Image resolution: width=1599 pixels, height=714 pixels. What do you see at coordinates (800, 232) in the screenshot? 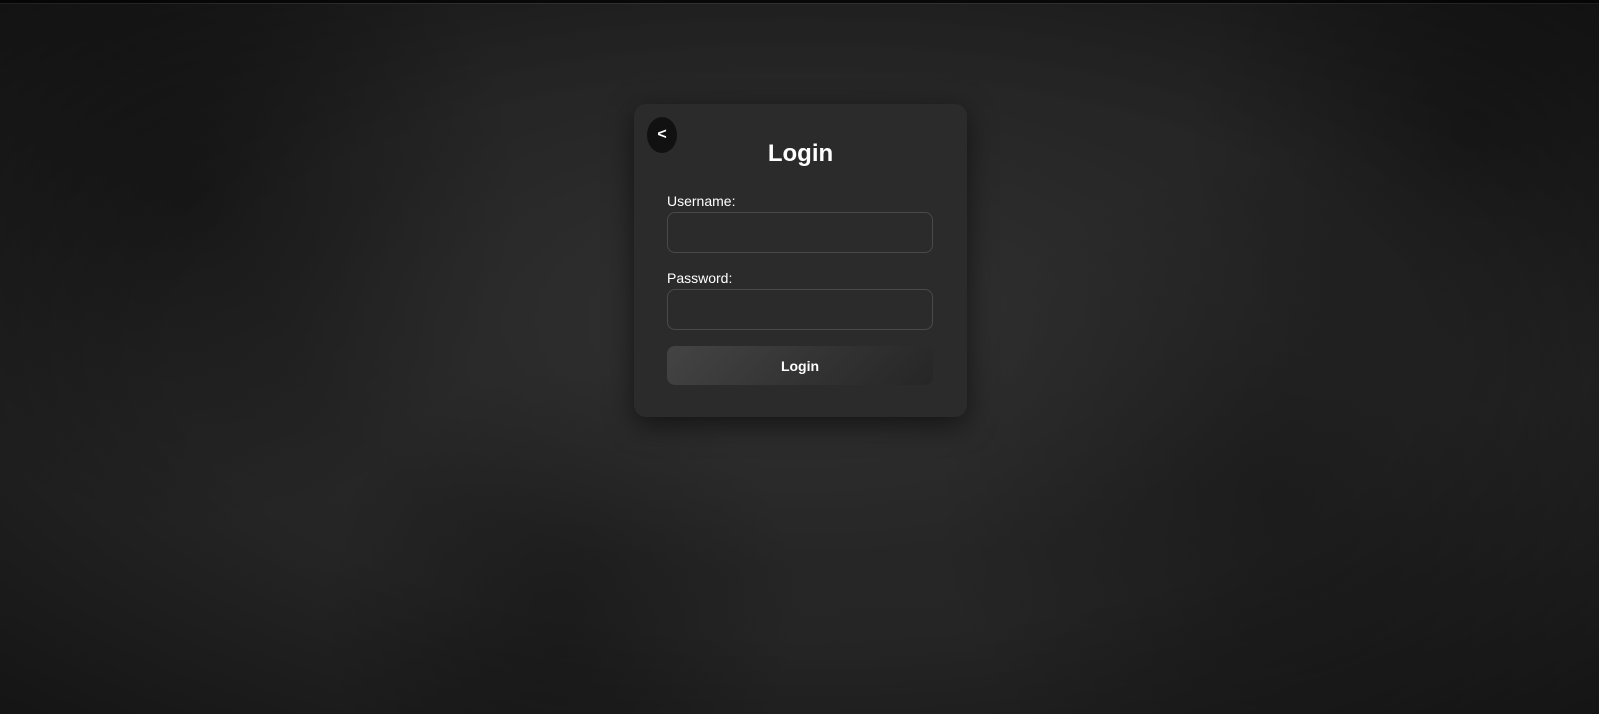
I see `username-input` at bounding box center [800, 232].